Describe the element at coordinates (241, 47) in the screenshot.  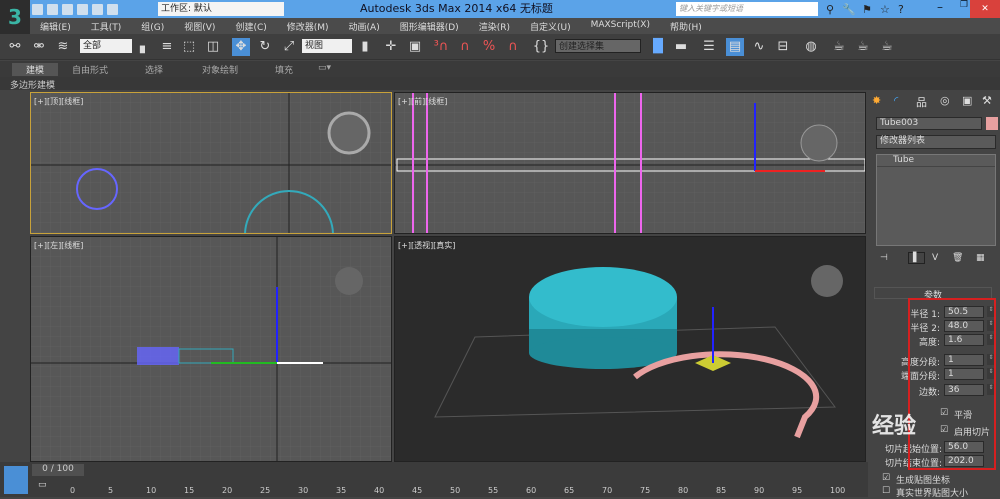
I see `move-icon: ✥` at that location.